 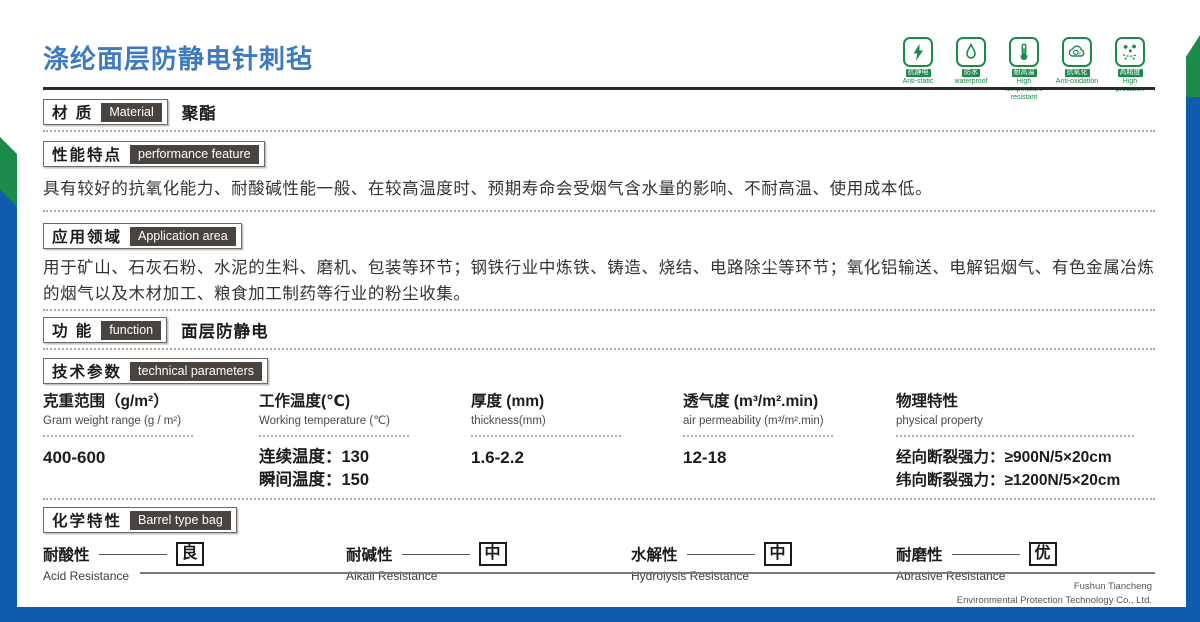 What do you see at coordinates (199, 114) in the screenshot?
I see `material-value: 聚酯` at bounding box center [199, 114].